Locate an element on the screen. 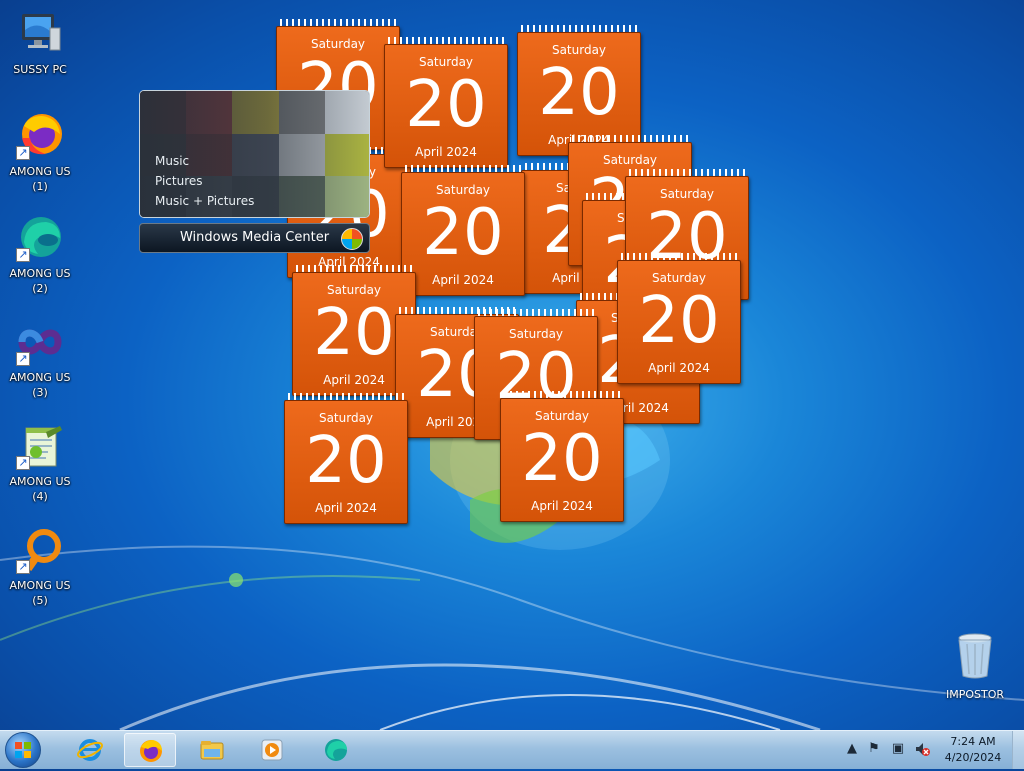  file-explorer-icon is located at coordinates (212, 750).